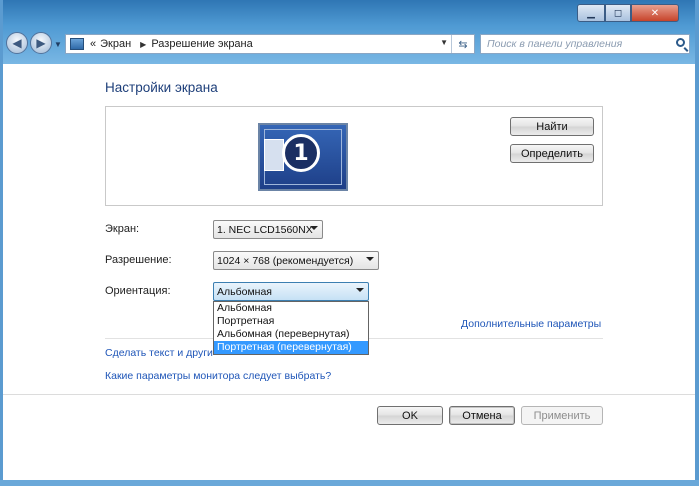 Image resolution: width=699 pixels, height=486 pixels. What do you see at coordinates (161, 87) in the screenshot?
I see `page-title: Настройки экрана` at bounding box center [161, 87].